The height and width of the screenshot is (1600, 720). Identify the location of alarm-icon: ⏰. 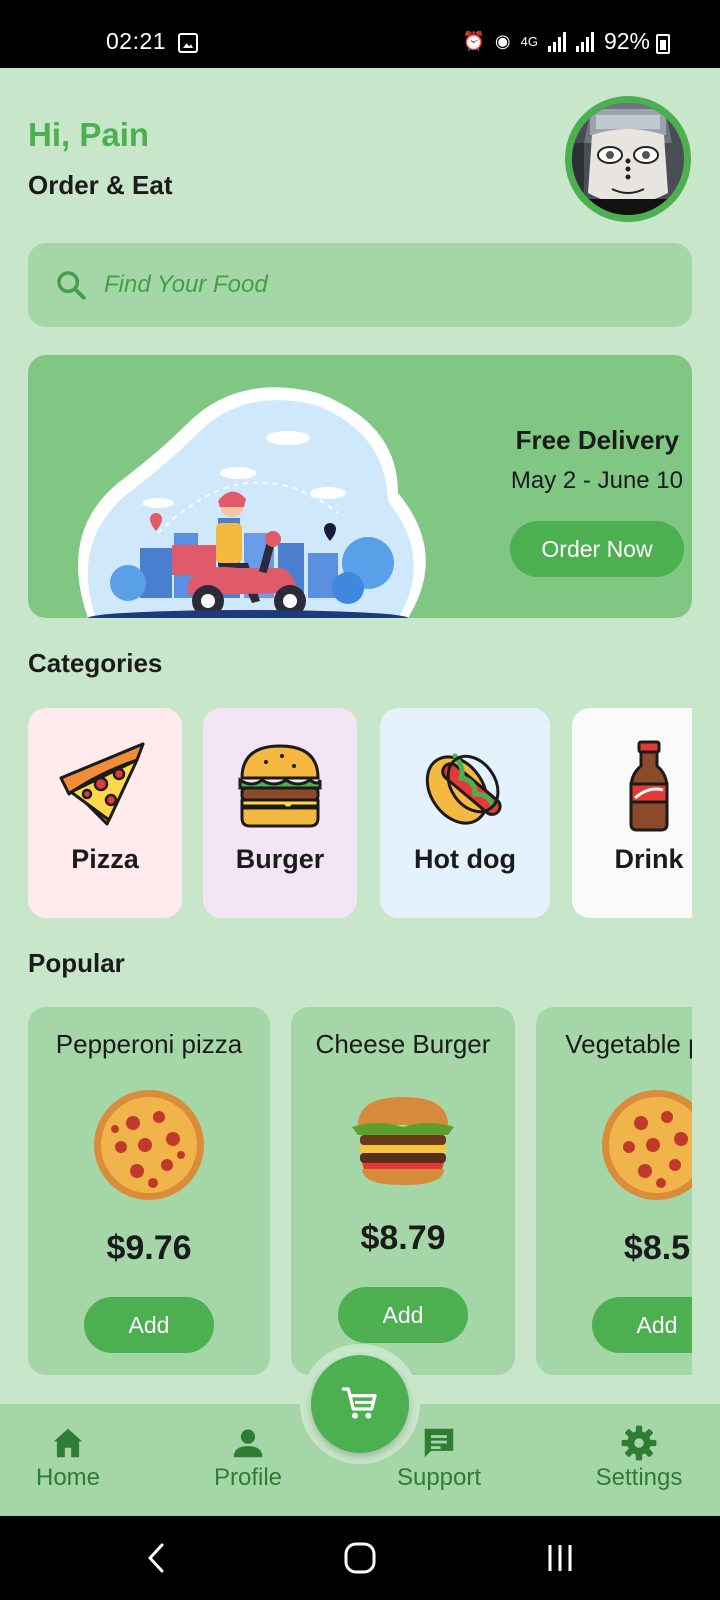
(473, 41).